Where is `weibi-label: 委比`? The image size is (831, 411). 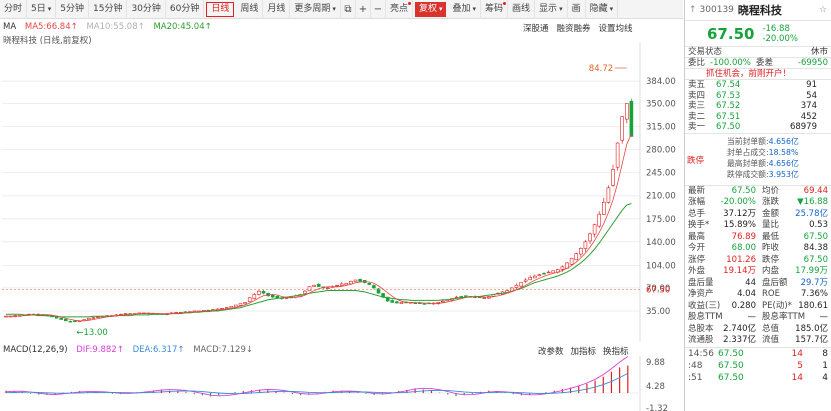 weibi-label: 委比 is located at coordinates (697, 63).